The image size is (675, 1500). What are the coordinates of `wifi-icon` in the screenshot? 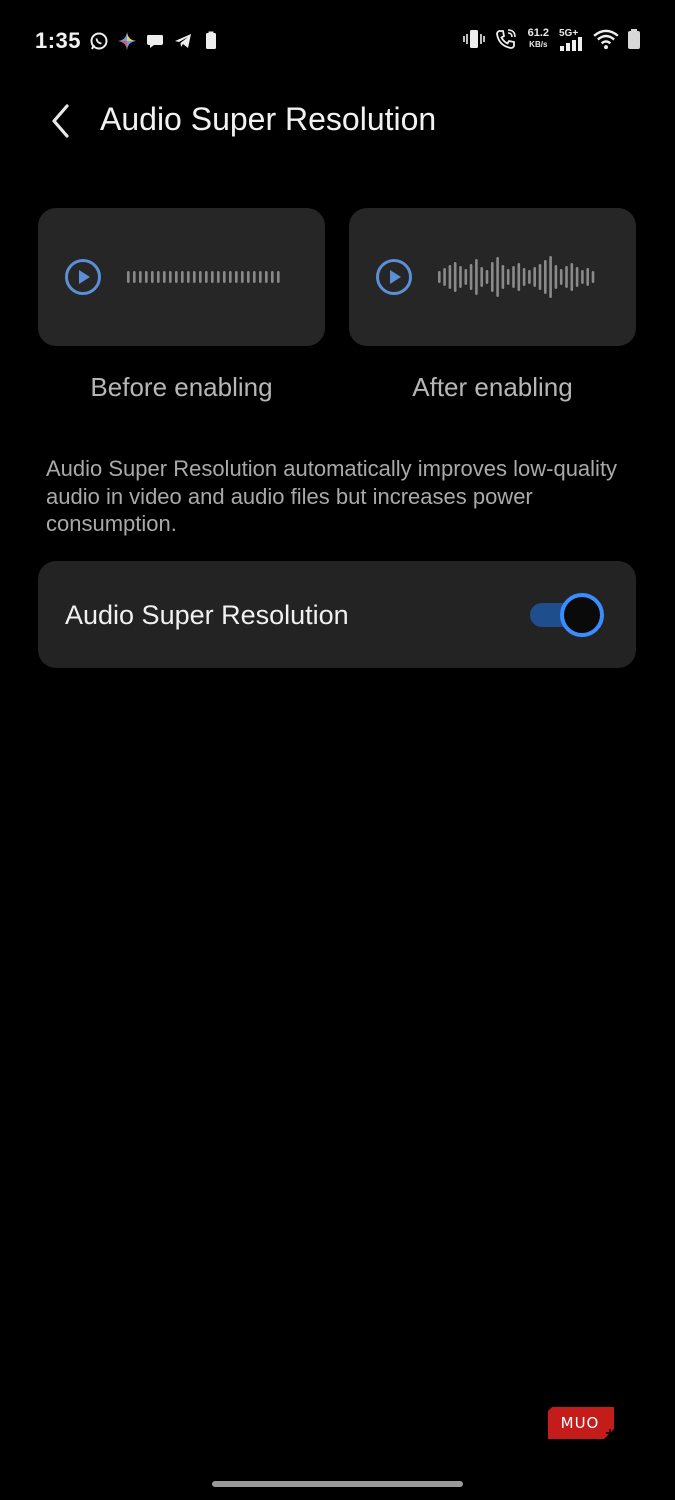 It's located at (606, 39).